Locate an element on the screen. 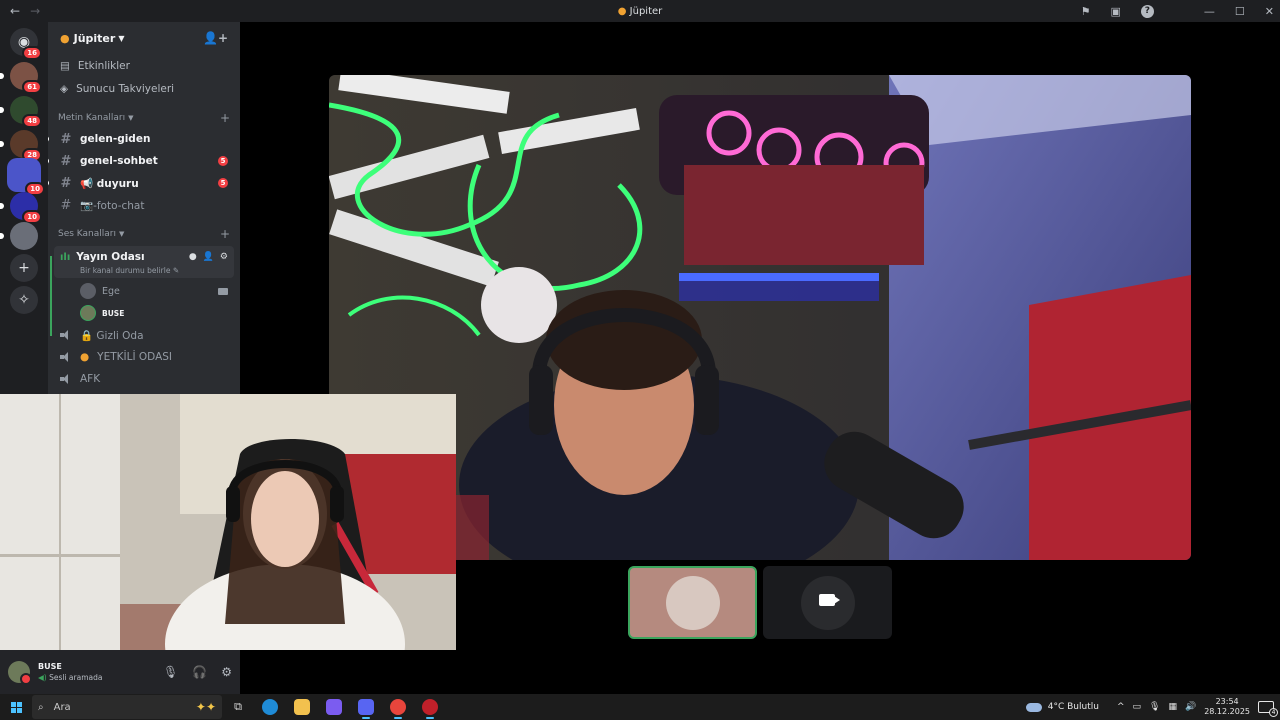  window-titlebar: ← → ● Jüpiter ⚑ ▣ ? — ☐ ✕ is located at coordinates (640, 11).